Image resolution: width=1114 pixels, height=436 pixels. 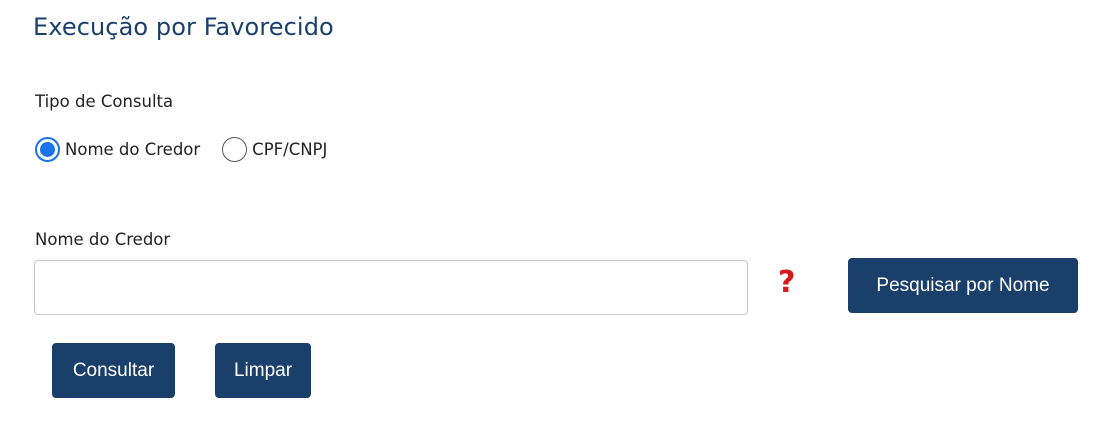 What do you see at coordinates (290, 149) in the screenshot?
I see `radio-label-cpf-cnpj: CPF/CNPJ` at bounding box center [290, 149].